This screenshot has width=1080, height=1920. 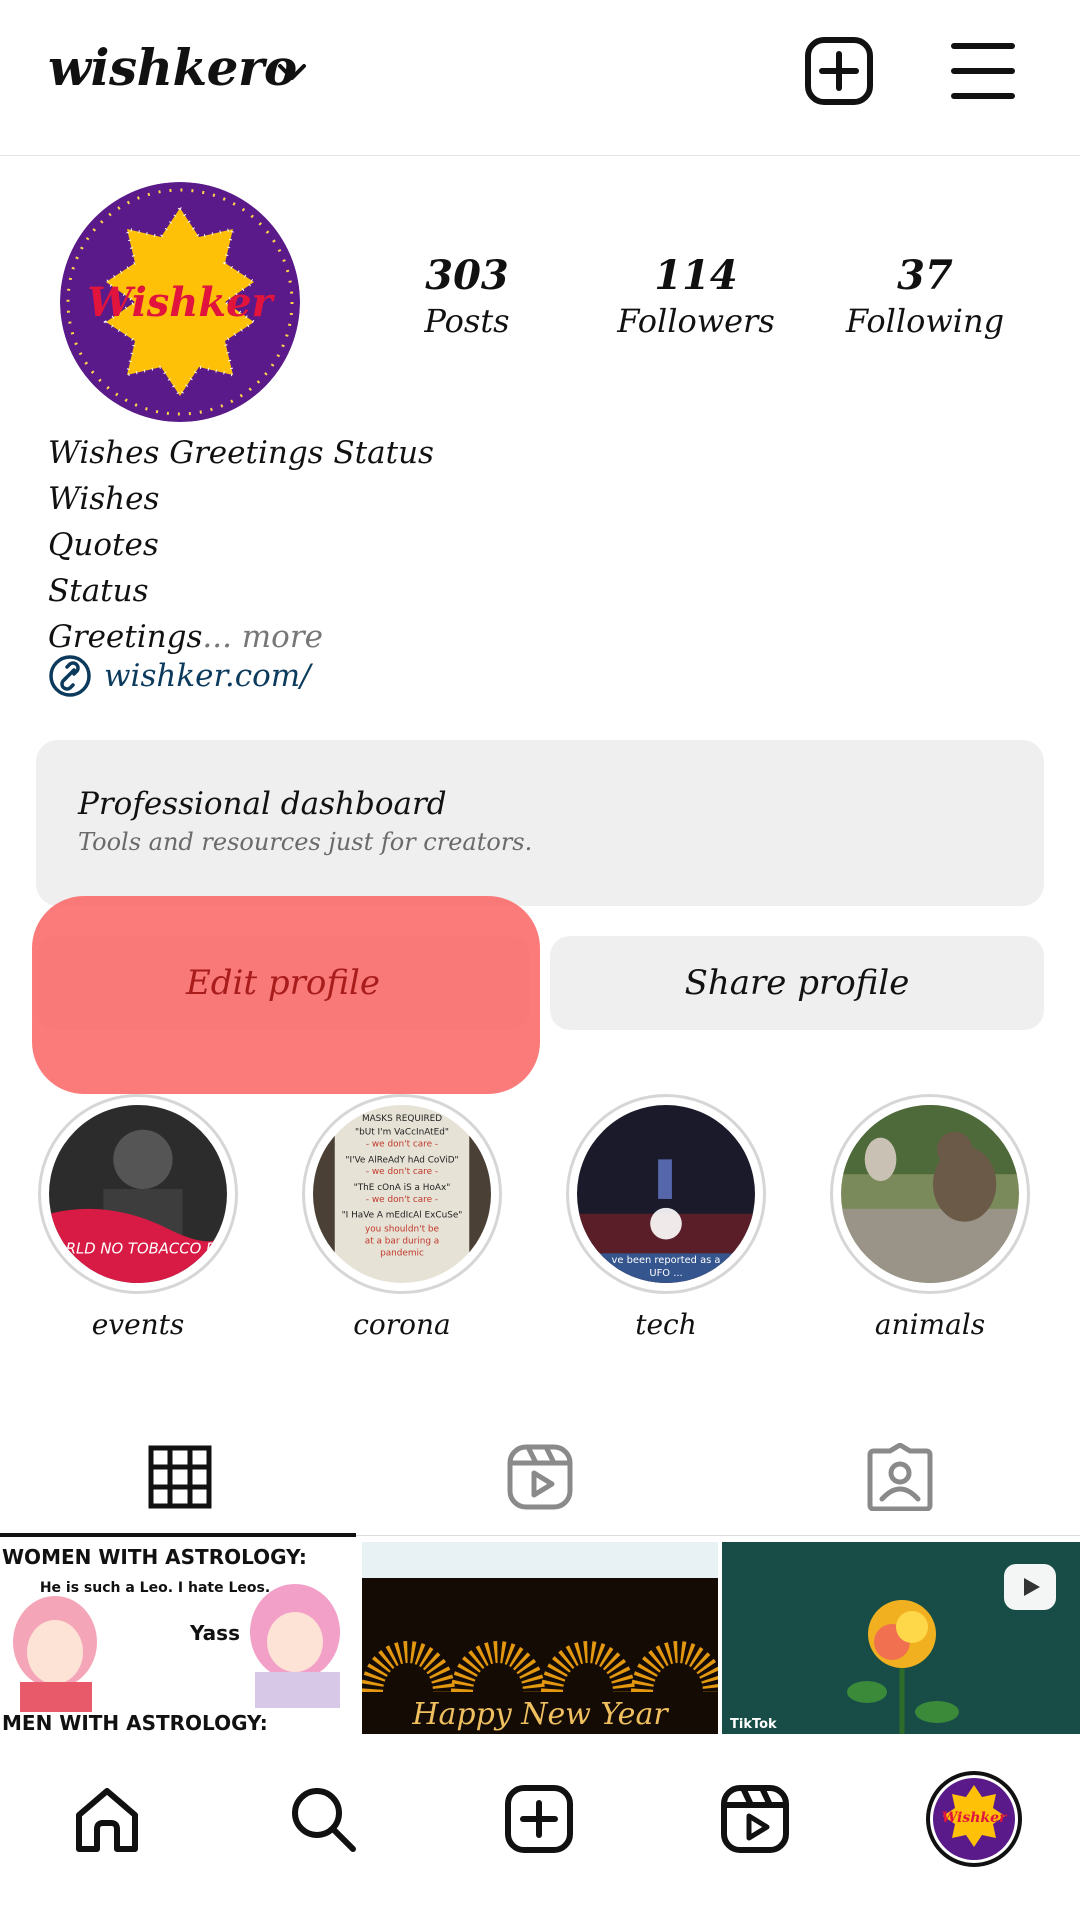 I want to click on avatar-text: Wishker, so click(x=181, y=302).